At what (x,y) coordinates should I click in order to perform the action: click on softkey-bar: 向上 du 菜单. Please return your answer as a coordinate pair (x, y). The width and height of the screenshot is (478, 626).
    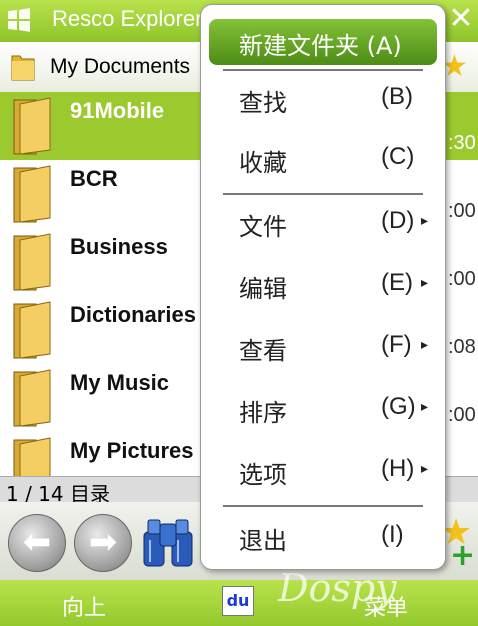
    Looking at the image, I should click on (239, 603).